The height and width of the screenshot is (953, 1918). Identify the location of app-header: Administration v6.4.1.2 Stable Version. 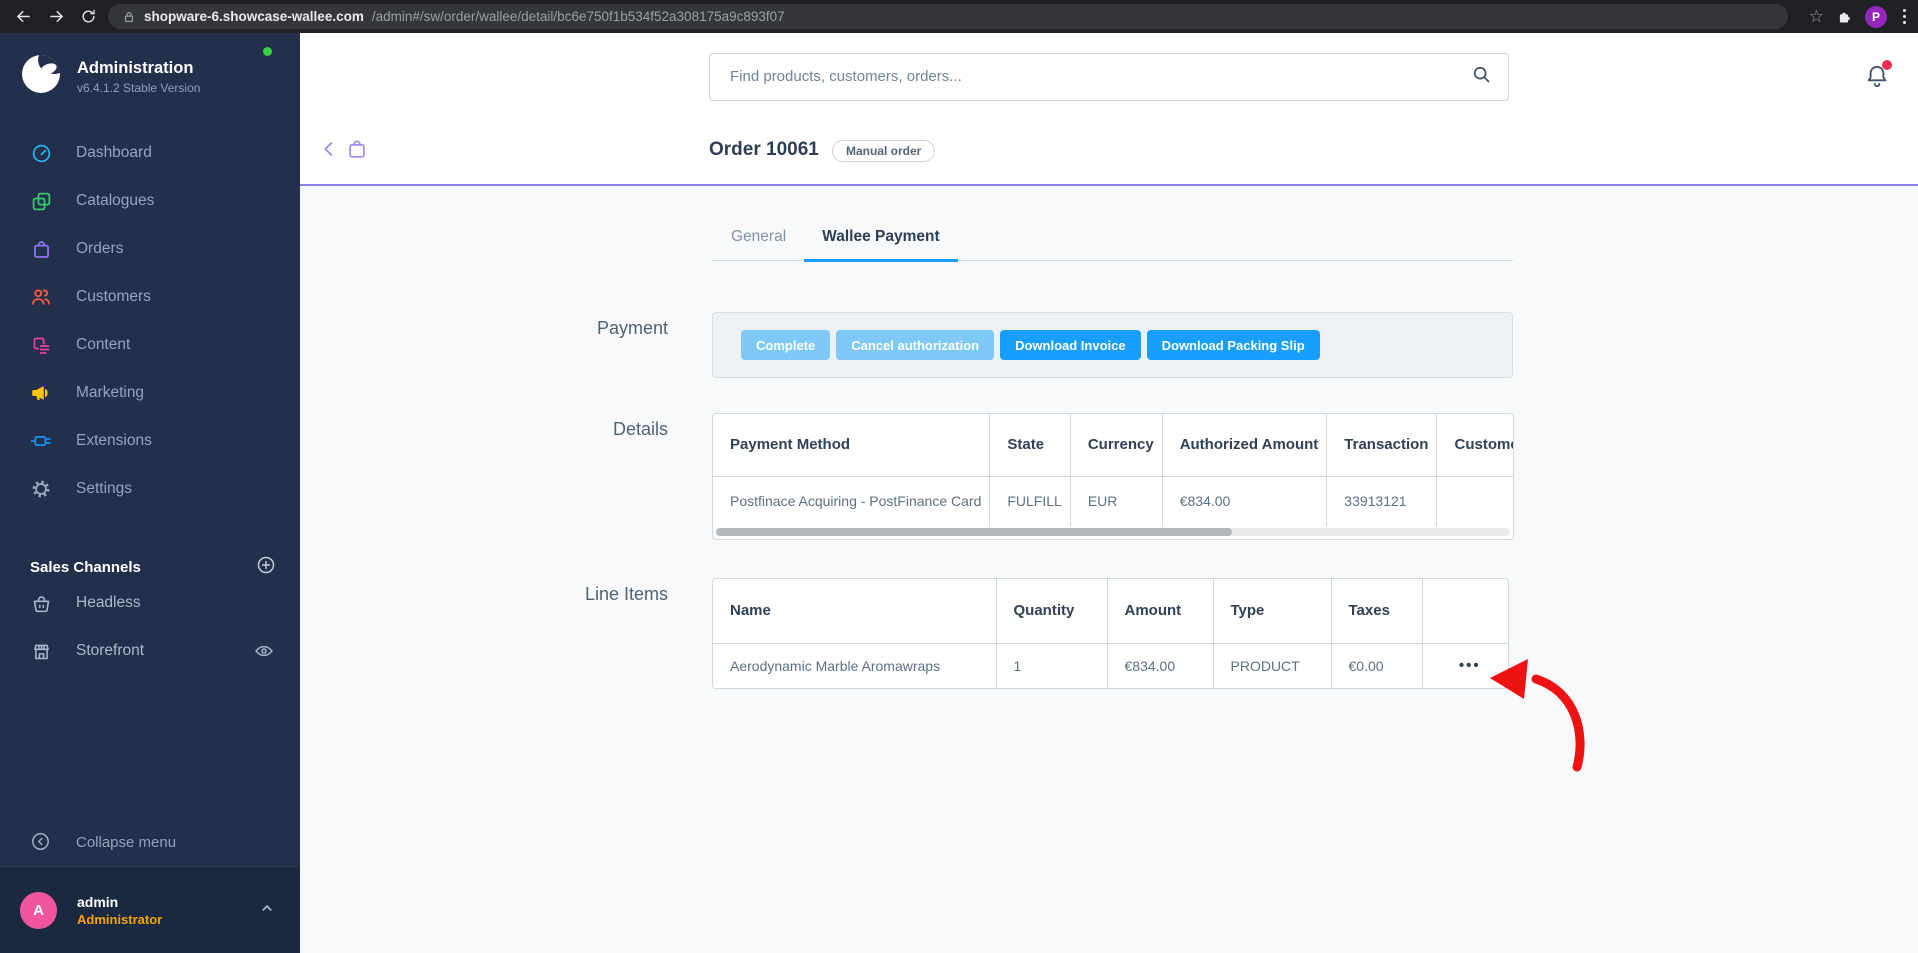
(150, 69).